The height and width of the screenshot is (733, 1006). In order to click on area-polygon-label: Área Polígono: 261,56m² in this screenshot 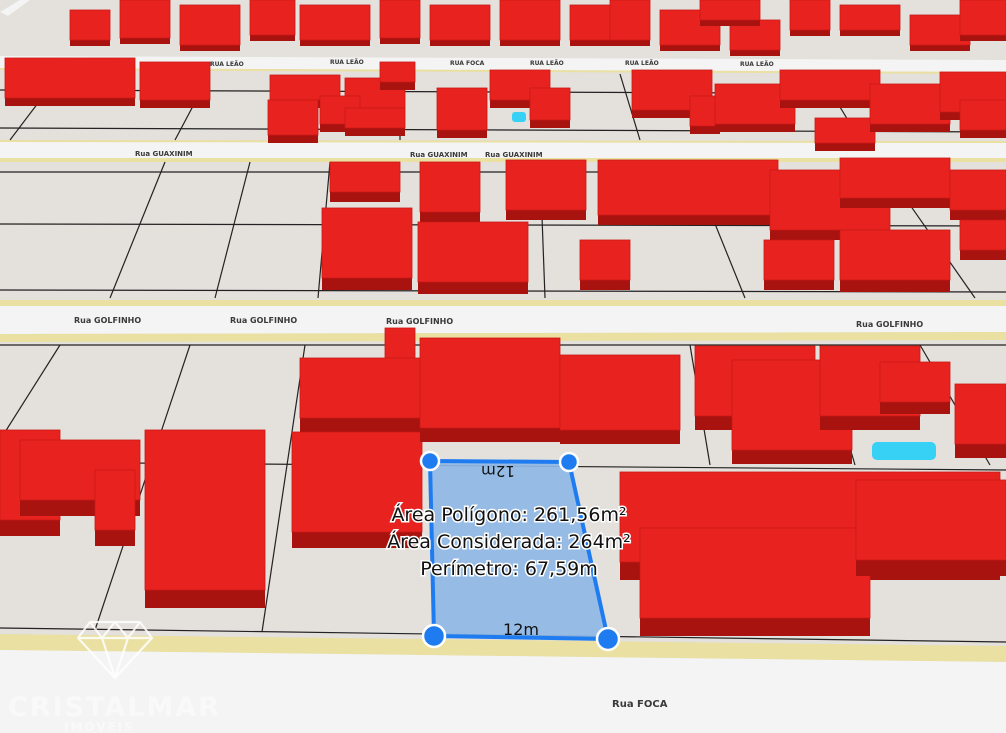, I will do `click(508, 514)`.